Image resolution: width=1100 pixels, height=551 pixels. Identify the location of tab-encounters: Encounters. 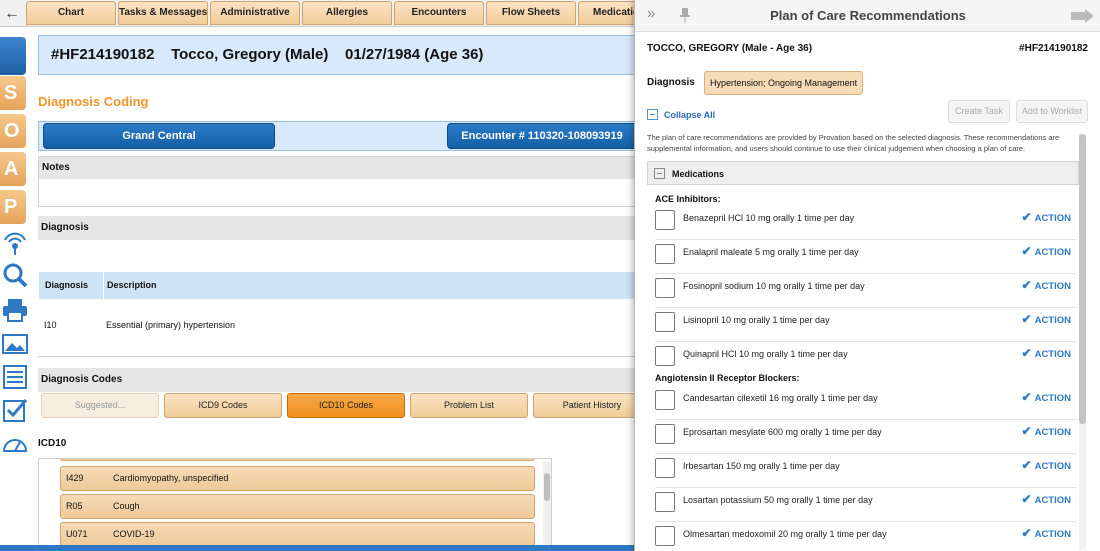
(439, 13).